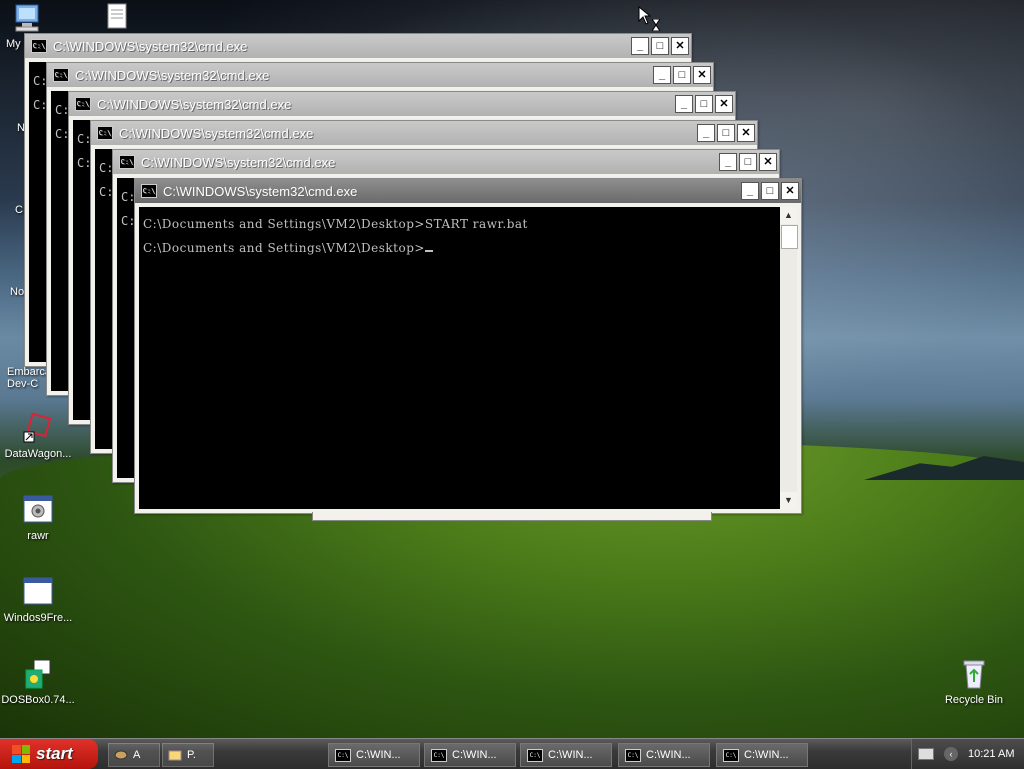 This screenshot has height=769, width=1024. Describe the element at coordinates (926, 754) in the screenshot. I see `keyboard-icon` at that location.